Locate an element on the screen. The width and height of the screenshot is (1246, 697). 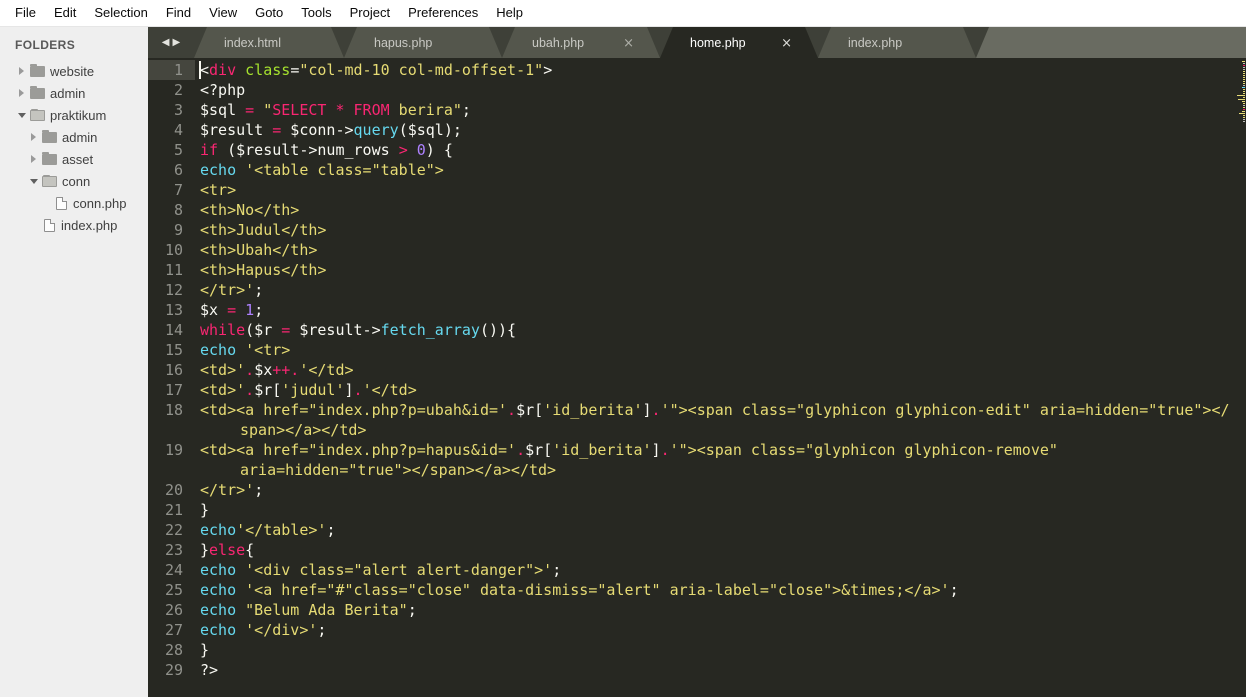
menu-item-tools: Tools is located at coordinates (316, 13).